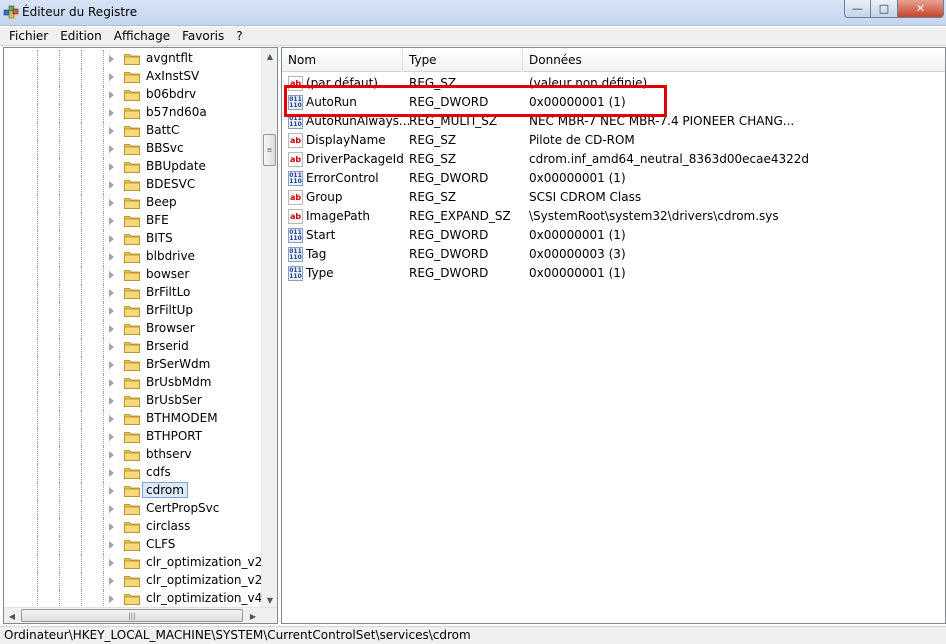 The image size is (946, 644). I want to click on tree-item-label: bowser, so click(168, 274).